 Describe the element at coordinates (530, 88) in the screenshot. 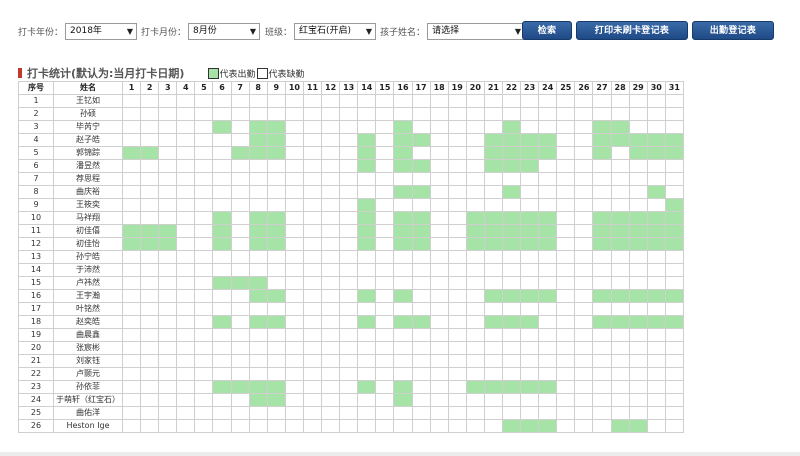

I see `day-header: 23` at that location.